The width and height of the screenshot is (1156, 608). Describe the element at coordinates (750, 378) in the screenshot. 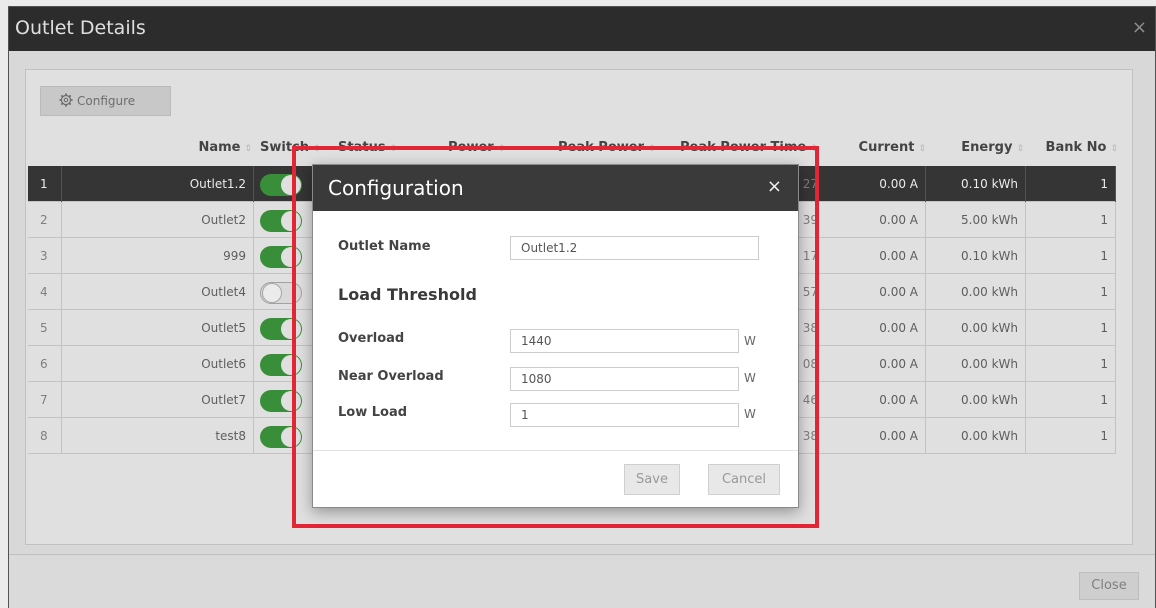

I see `near-overload-unit: W` at that location.